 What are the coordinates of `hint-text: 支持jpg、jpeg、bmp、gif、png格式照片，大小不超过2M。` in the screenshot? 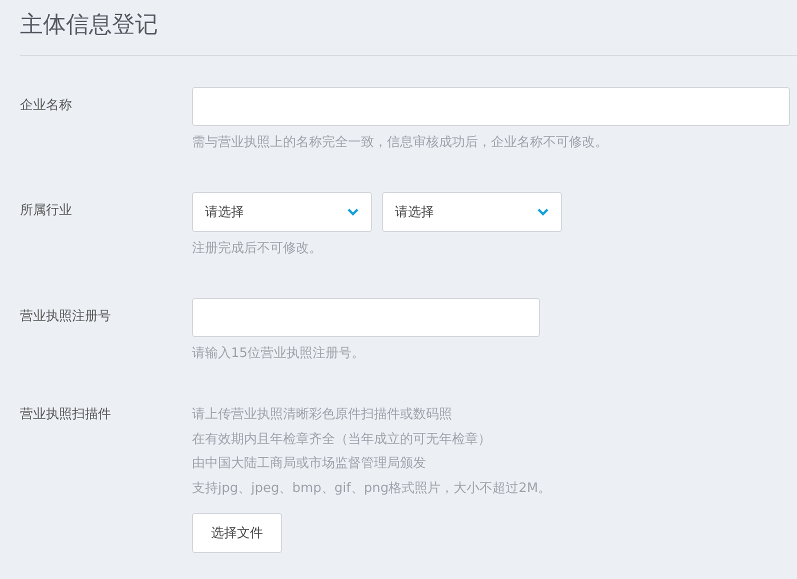 It's located at (372, 489).